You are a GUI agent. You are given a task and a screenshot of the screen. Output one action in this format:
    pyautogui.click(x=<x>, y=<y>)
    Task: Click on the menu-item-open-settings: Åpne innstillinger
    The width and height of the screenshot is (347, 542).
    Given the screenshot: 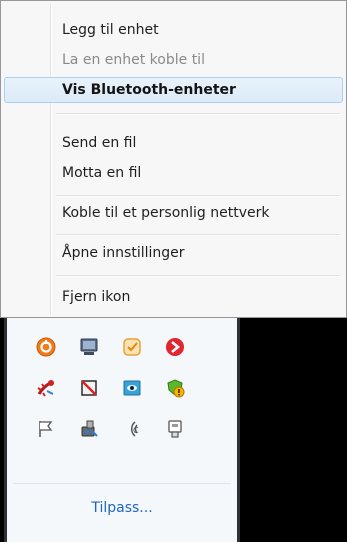 What is the action you would take?
    pyautogui.click(x=173, y=253)
    